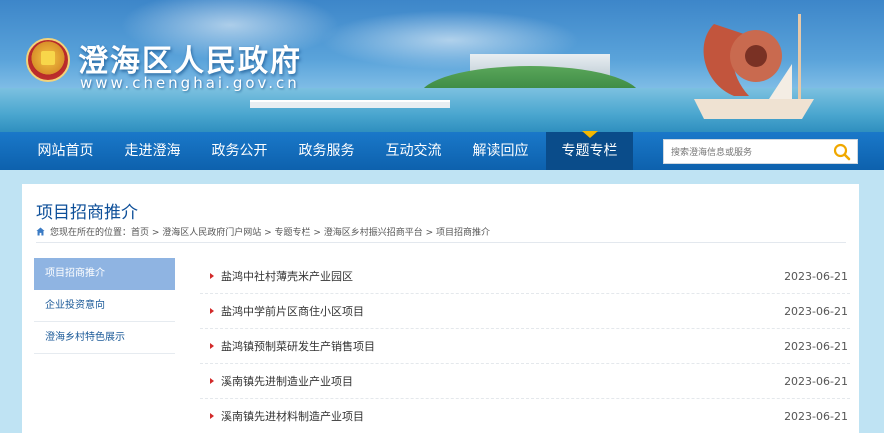  What do you see at coordinates (239, 151) in the screenshot?
I see `nav-item-gov-affairs: 政务公开` at bounding box center [239, 151].